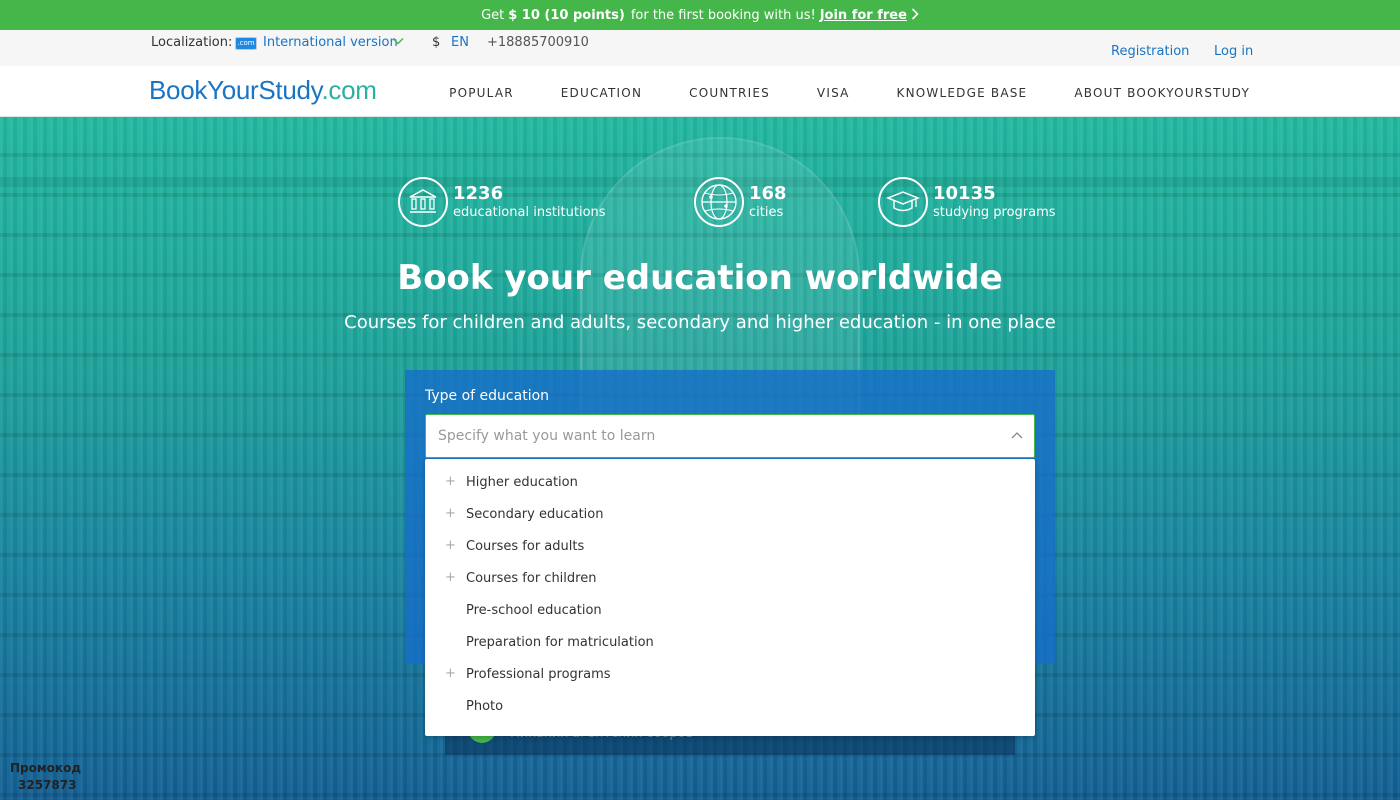 The width and height of the screenshot is (1400, 800). I want to click on version-selector: International version, so click(330, 42).